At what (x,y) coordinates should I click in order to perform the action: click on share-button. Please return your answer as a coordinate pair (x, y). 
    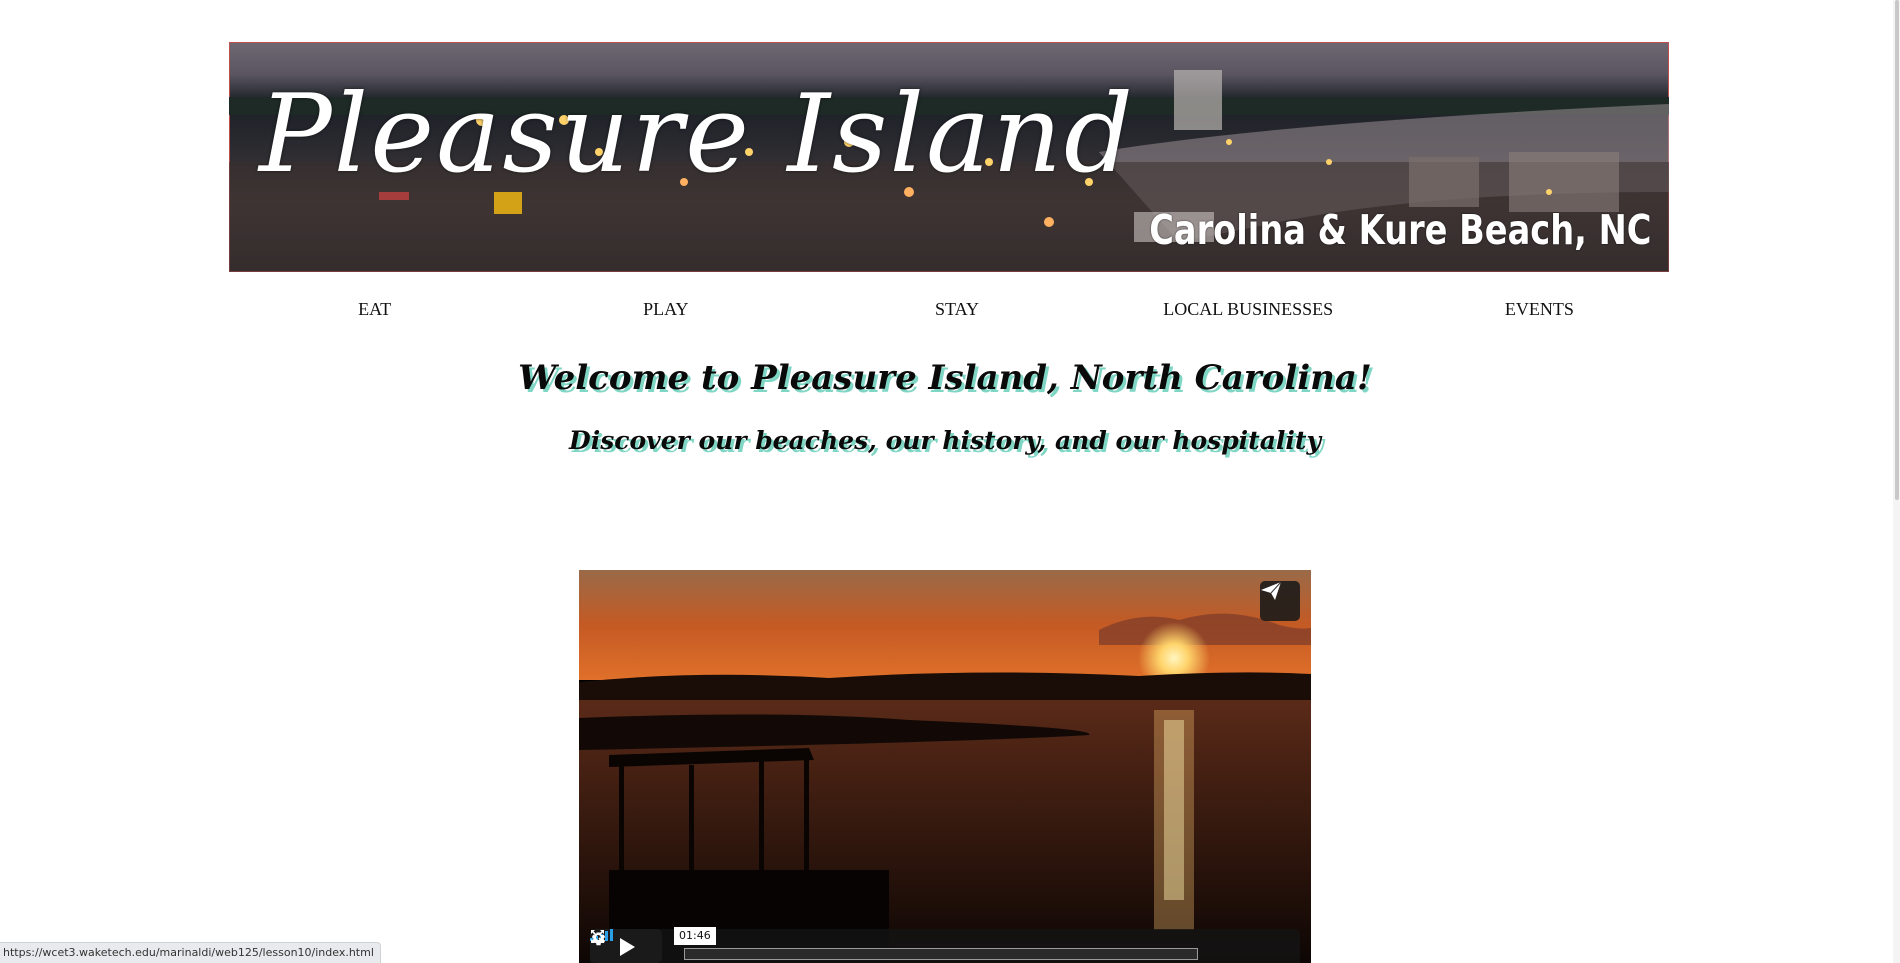
    Looking at the image, I should click on (1280, 601).